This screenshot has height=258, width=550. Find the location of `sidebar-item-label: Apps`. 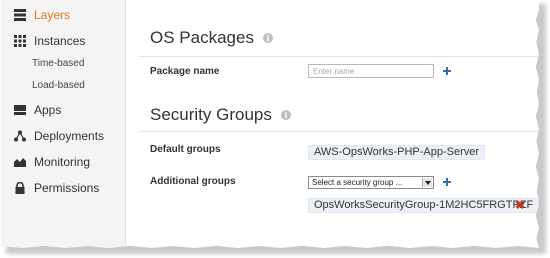

sidebar-item-label: Apps is located at coordinates (48, 110).